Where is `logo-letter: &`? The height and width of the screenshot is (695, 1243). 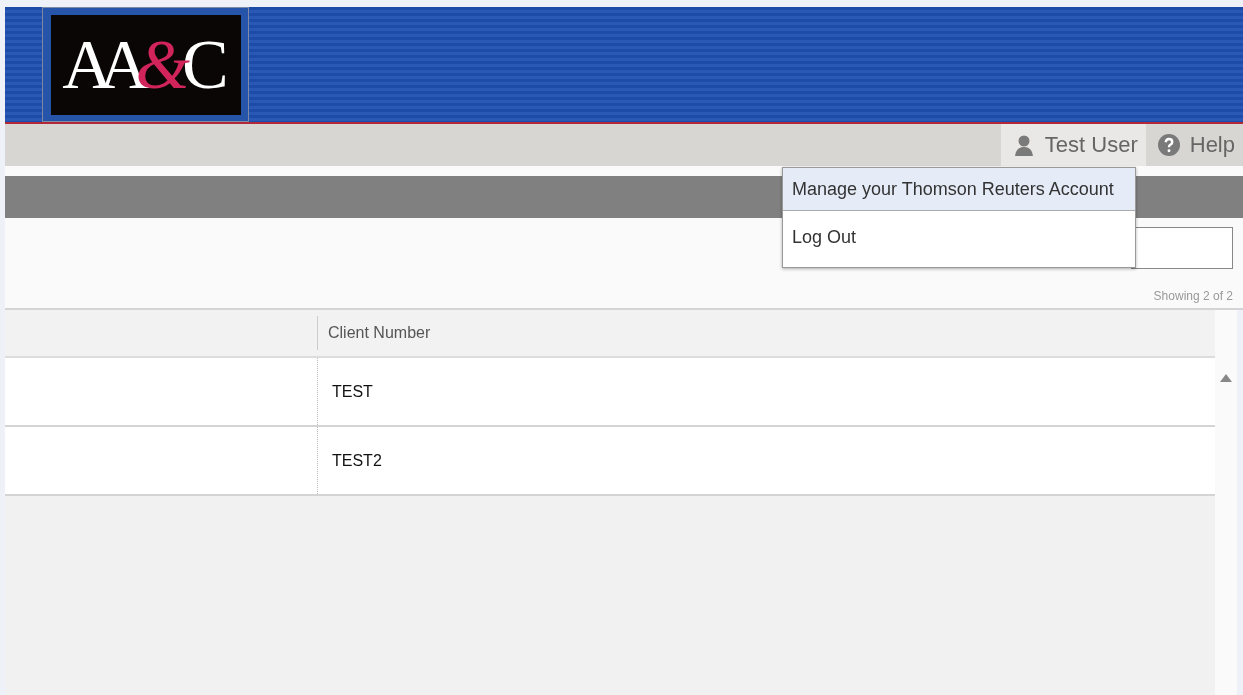
logo-letter: & is located at coordinates (155, 64).